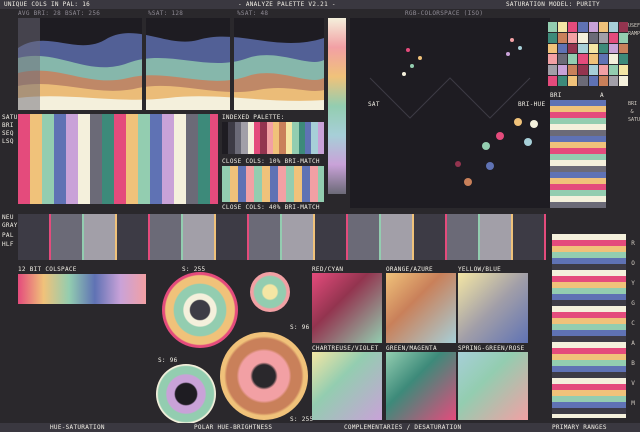 Image resolution: width=640 pixels, height=432 pixels. I want to click on bri-label: BRI, so click(8, 125).